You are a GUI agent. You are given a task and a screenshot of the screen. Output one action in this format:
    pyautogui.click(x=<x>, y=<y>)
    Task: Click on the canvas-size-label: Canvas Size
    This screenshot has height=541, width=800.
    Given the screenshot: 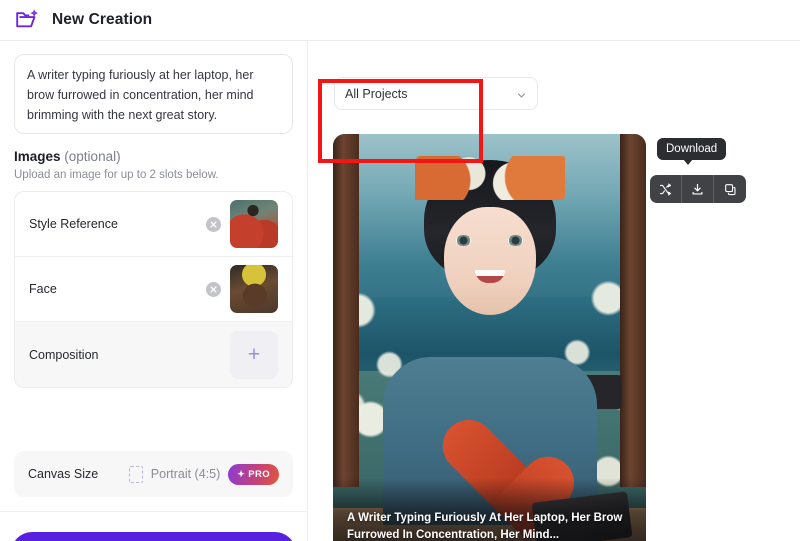 What is the action you would take?
    pyautogui.click(x=63, y=474)
    